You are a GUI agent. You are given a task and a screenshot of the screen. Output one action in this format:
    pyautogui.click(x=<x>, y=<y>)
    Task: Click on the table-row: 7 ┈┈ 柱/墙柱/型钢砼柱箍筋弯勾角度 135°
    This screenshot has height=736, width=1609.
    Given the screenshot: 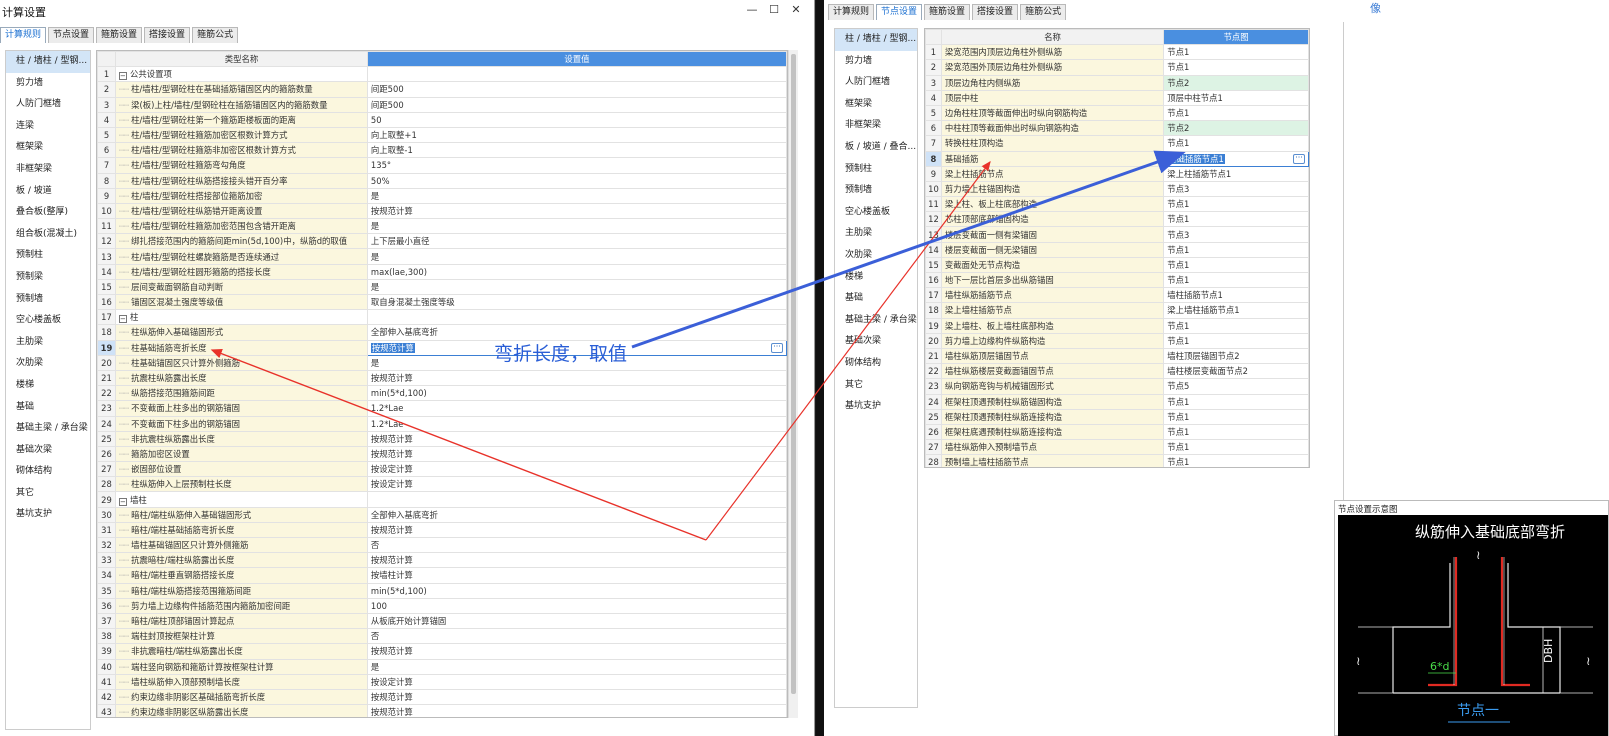 What is the action you would take?
    pyautogui.click(x=442, y=165)
    